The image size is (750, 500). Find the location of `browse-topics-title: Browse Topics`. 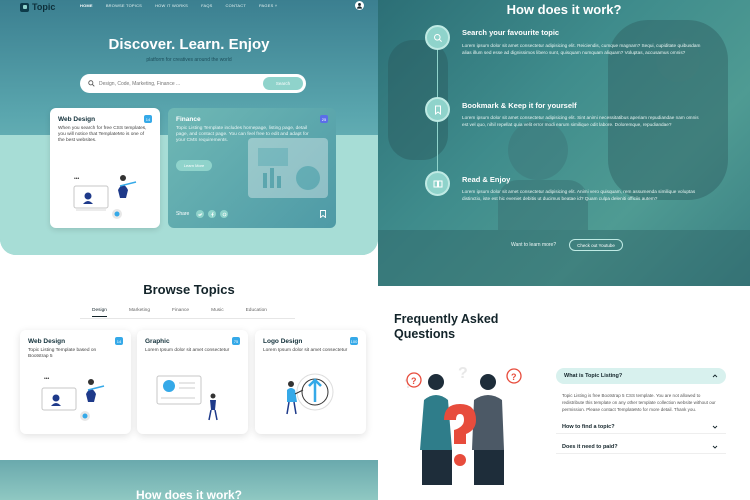

browse-topics-title: Browse Topics is located at coordinates (189, 289).